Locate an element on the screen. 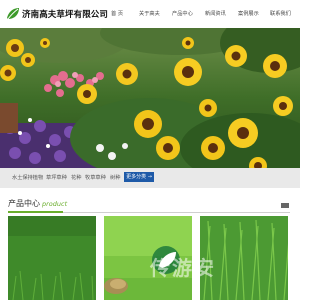 Image resolution: width=320 pixels, height=300 pixels. tag-soil-plants: 水土保持植物 is located at coordinates (27, 177).